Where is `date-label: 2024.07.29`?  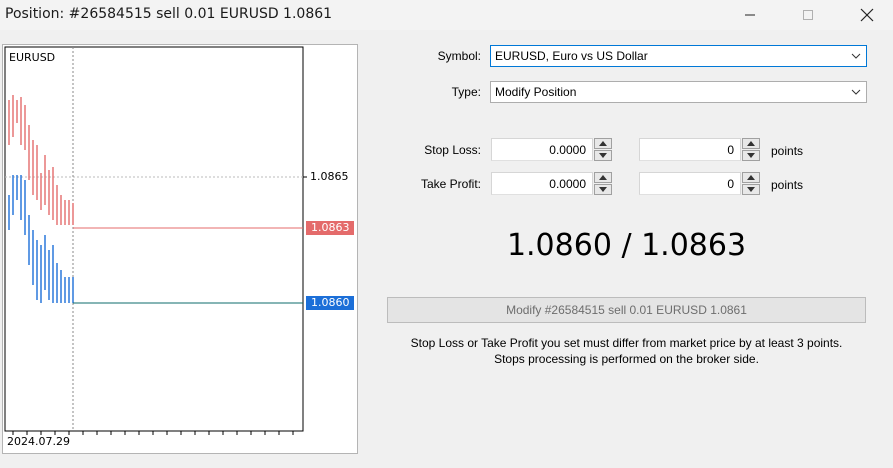
date-label: 2024.07.29 is located at coordinates (38, 441).